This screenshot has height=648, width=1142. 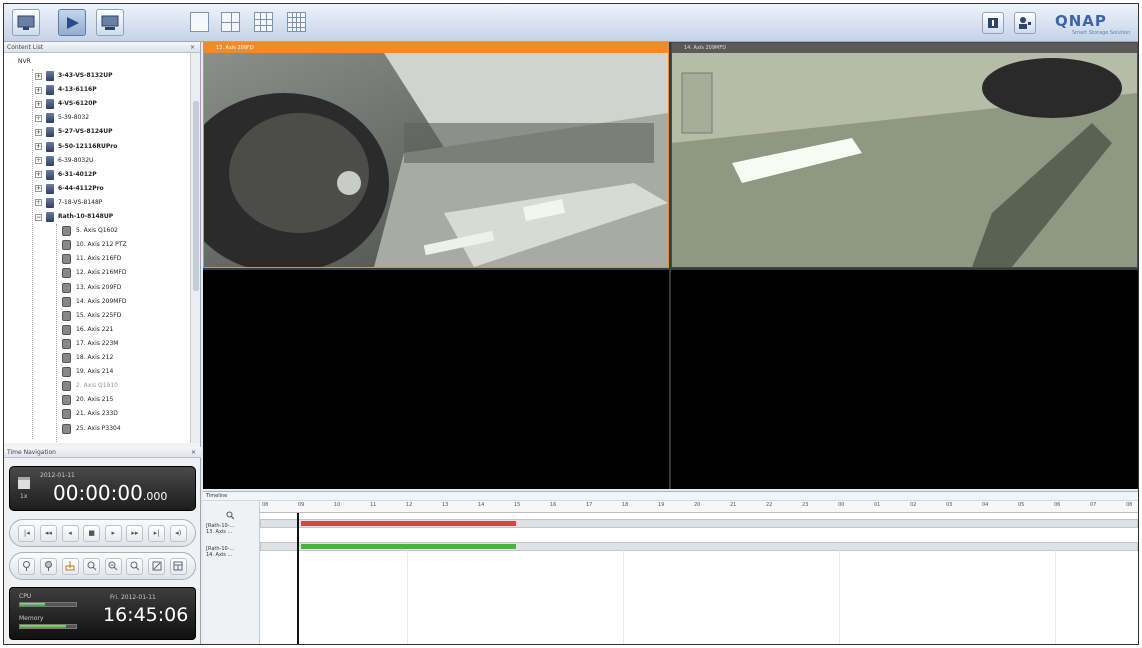 I want to click on zoom-out-icon, so click(x=135, y=566).